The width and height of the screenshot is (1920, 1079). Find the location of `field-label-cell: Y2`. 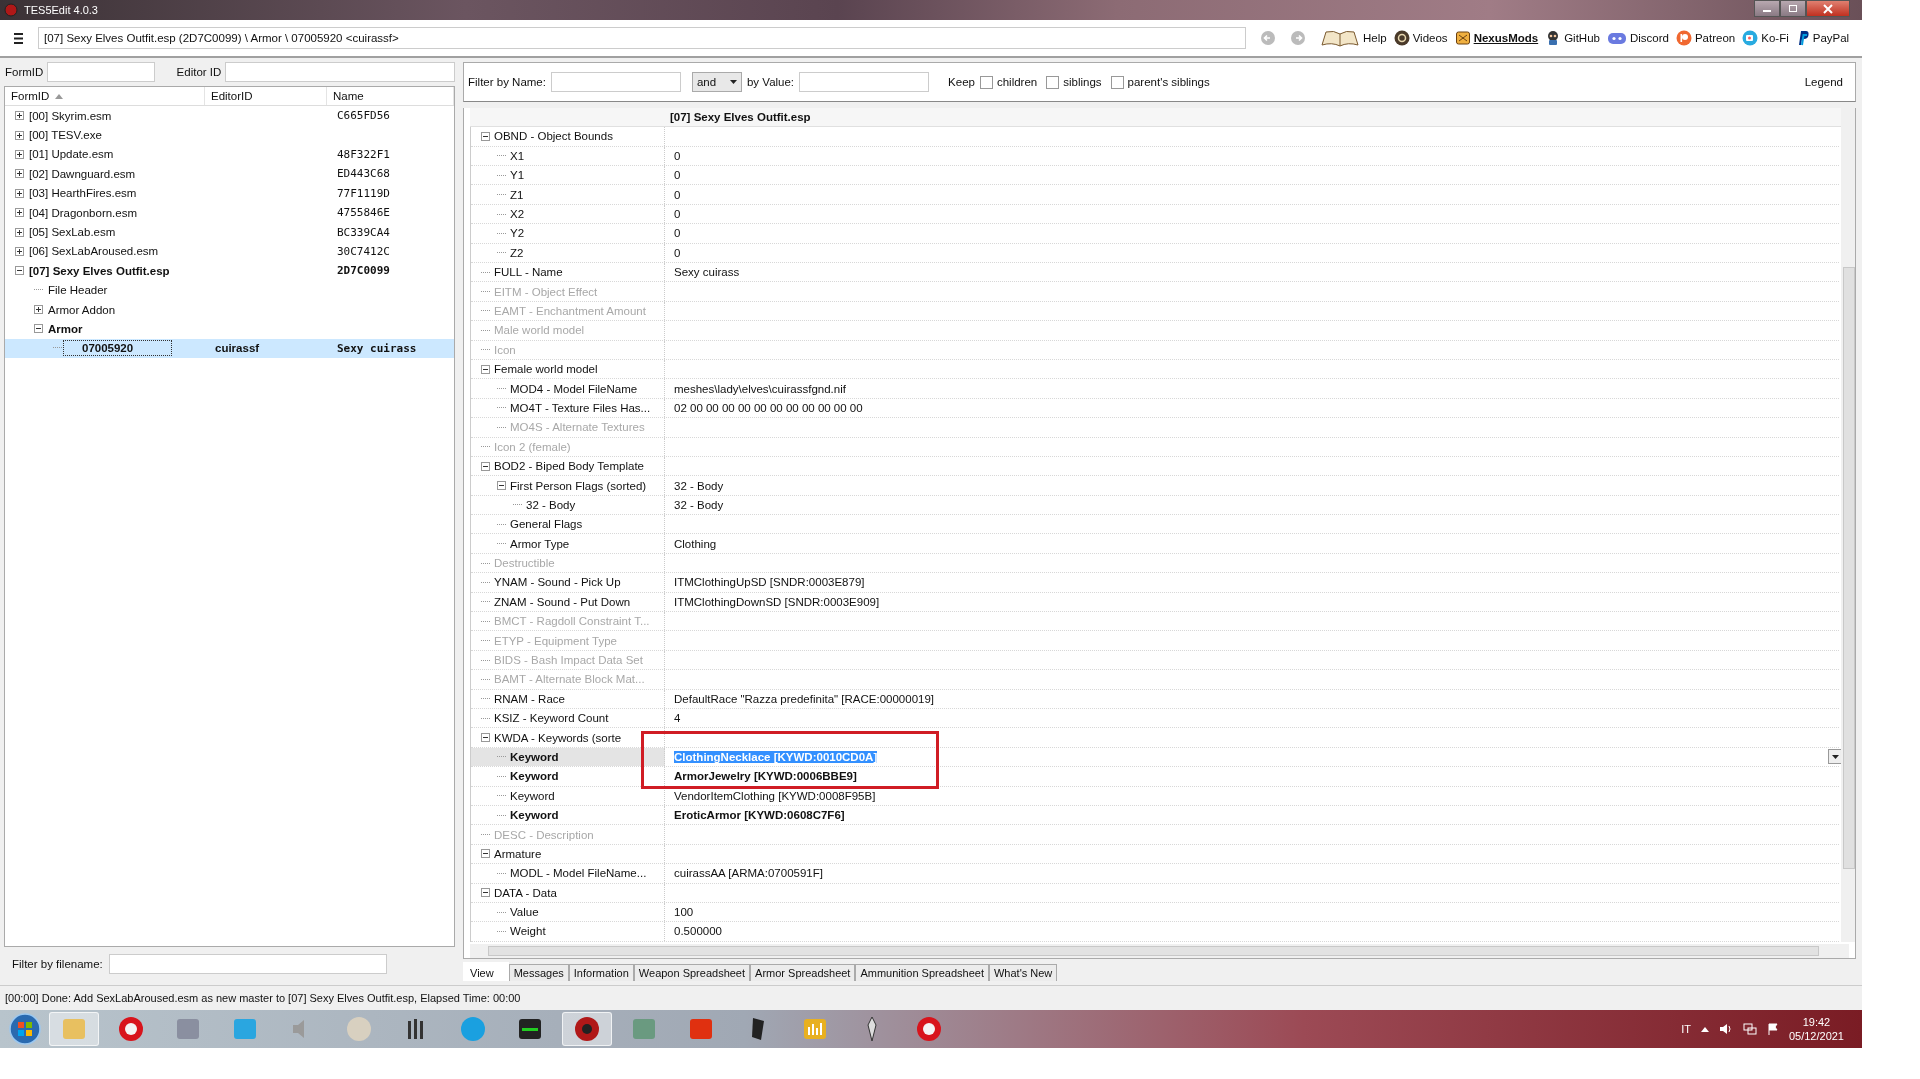

field-label-cell: Y2 is located at coordinates (568, 233).